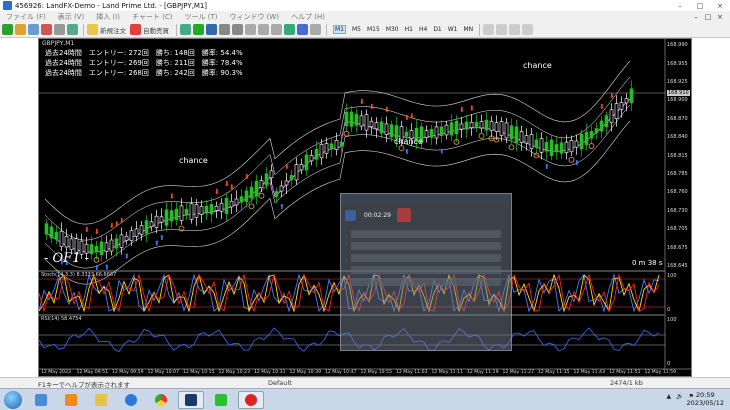 The height and width of the screenshot is (410, 730). What do you see at coordinates (185, 29) in the screenshot?
I see `bar-chart-icon` at bounding box center [185, 29].